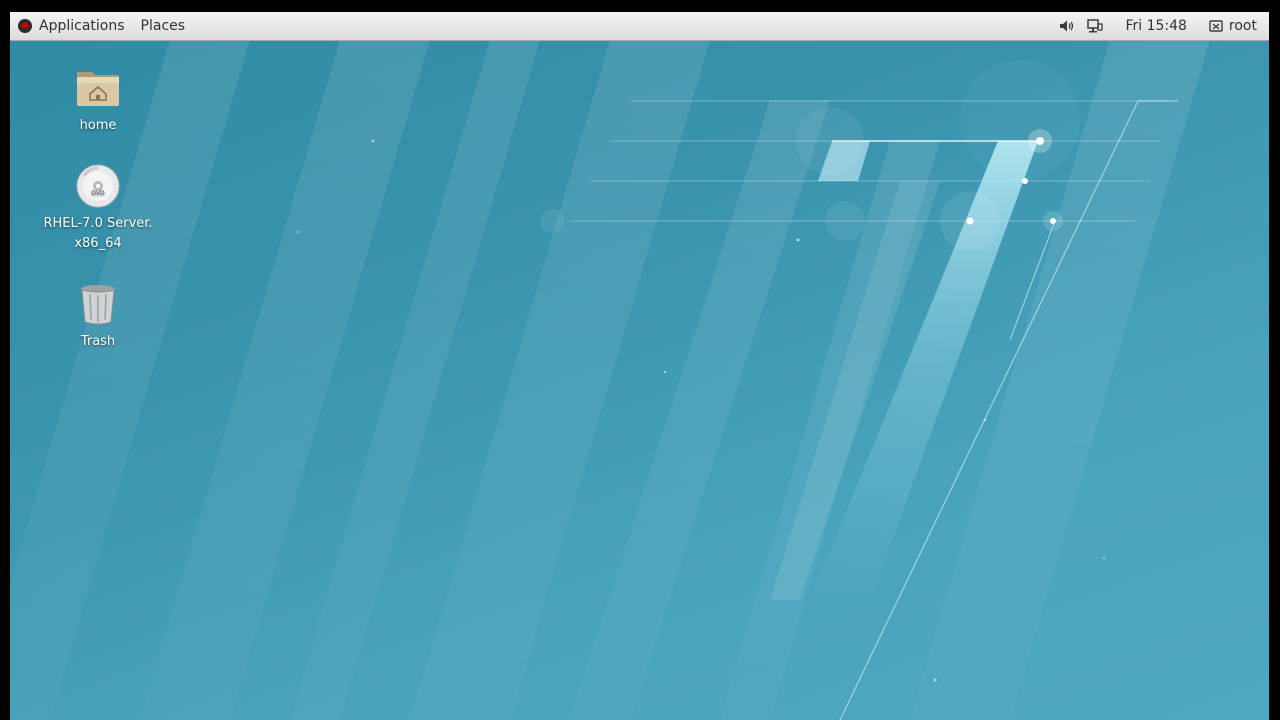 The width and height of the screenshot is (1280, 720). I want to click on dvd-icon: DVD, so click(98, 186).